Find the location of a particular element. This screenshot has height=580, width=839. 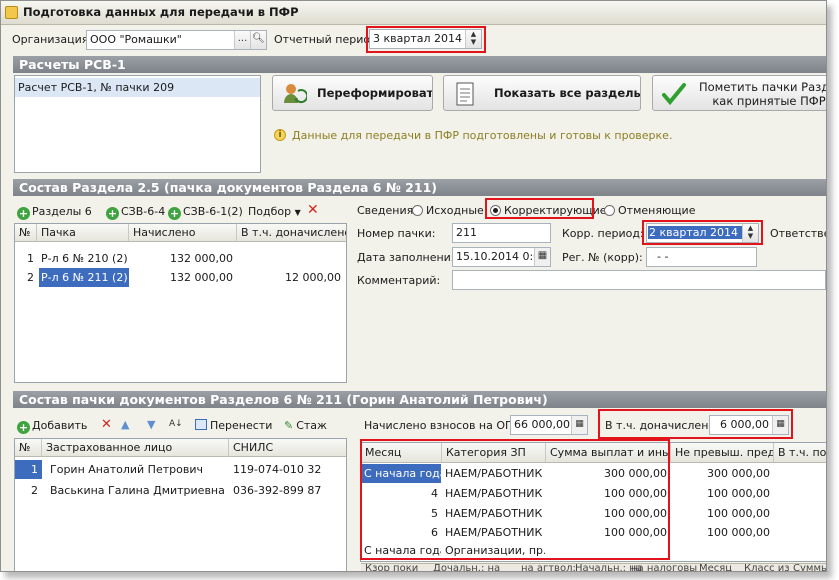

podbor-button: Подбор ▼ is located at coordinates (274, 212).